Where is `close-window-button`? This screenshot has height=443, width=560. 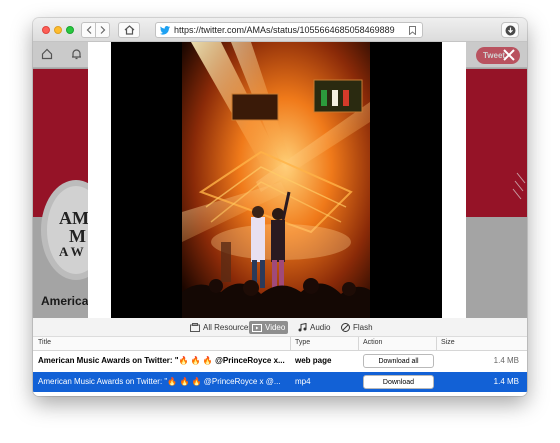
close-window-button is located at coordinates (46, 30).